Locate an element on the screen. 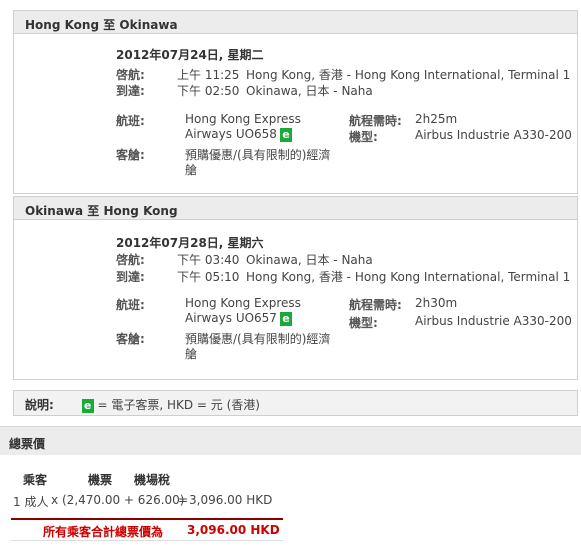 The height and width of the screenshot is (551, 581). grand-total-label: 所有乘客合計總票價為 is located at coordinates (103, 532).